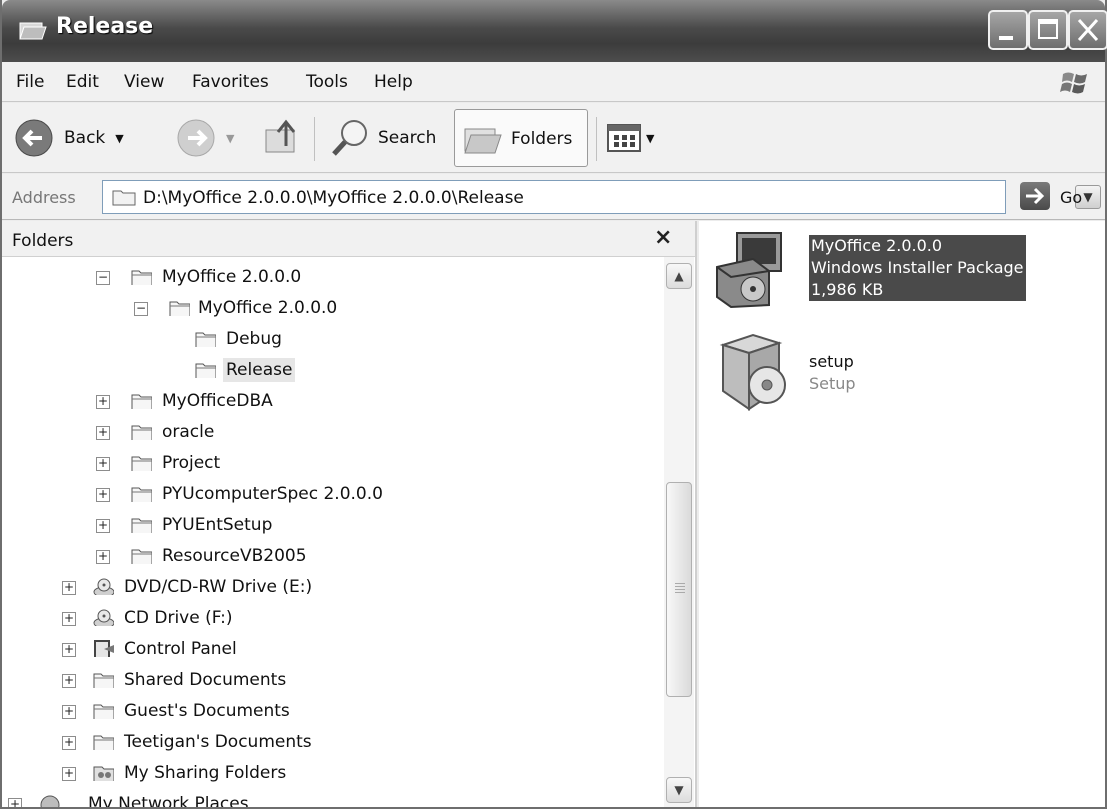  Describe the element at coordinates (168, 800) in the screenshot. I see `tree-node-label: My Network Places` at that location.